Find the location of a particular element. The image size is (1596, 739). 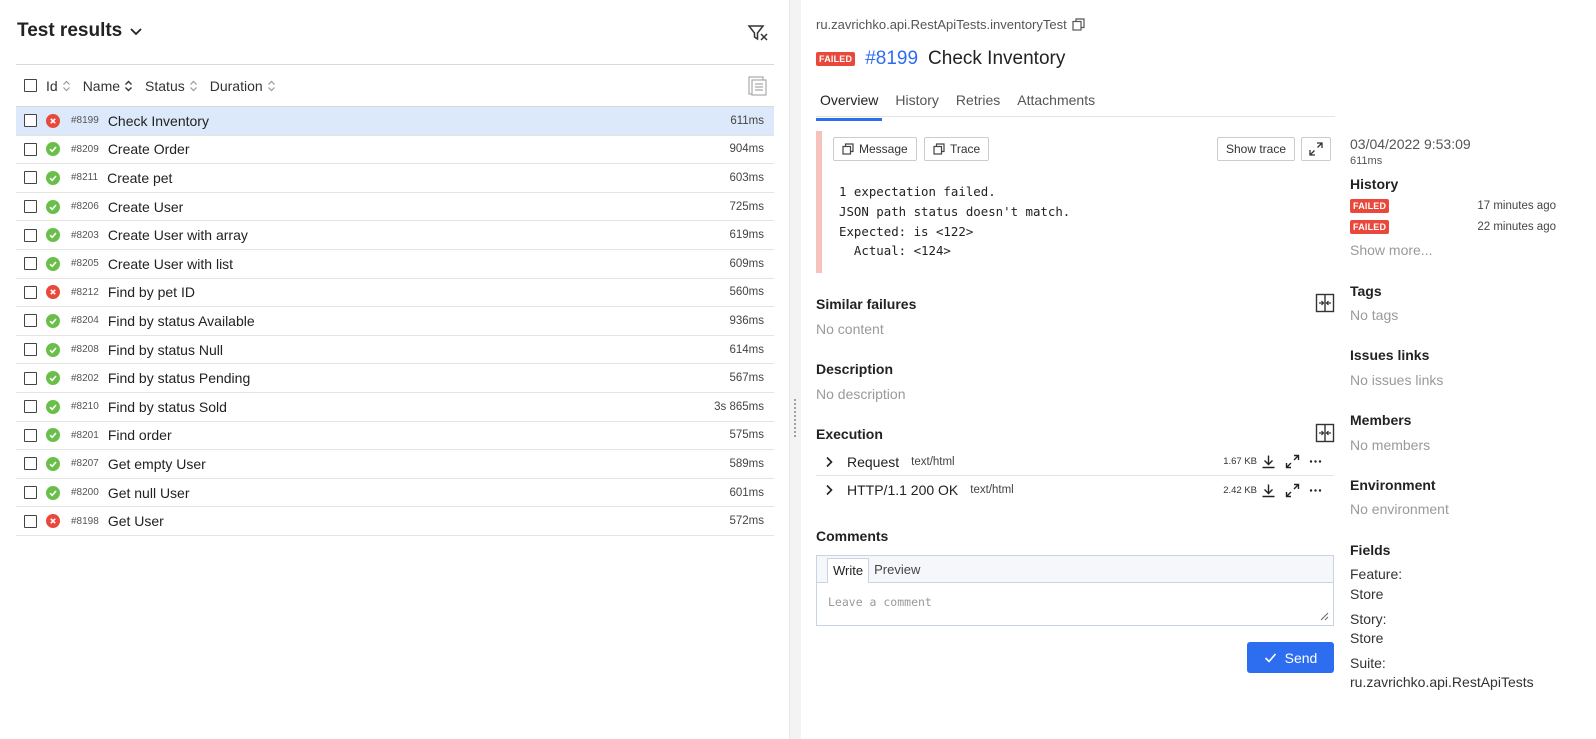

table-row: #8211 Create pet 603ms is located at coordinates (395, 178).